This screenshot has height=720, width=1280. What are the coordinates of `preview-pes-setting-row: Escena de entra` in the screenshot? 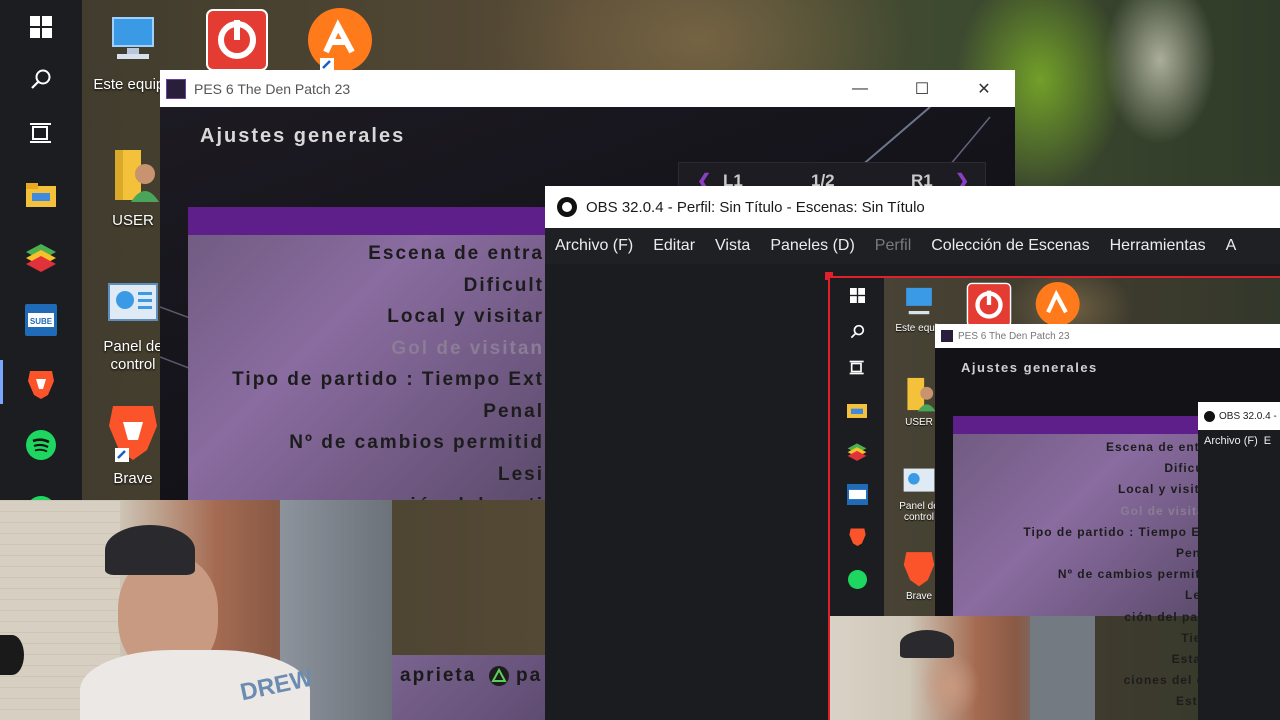 It's located at (1159, 447).